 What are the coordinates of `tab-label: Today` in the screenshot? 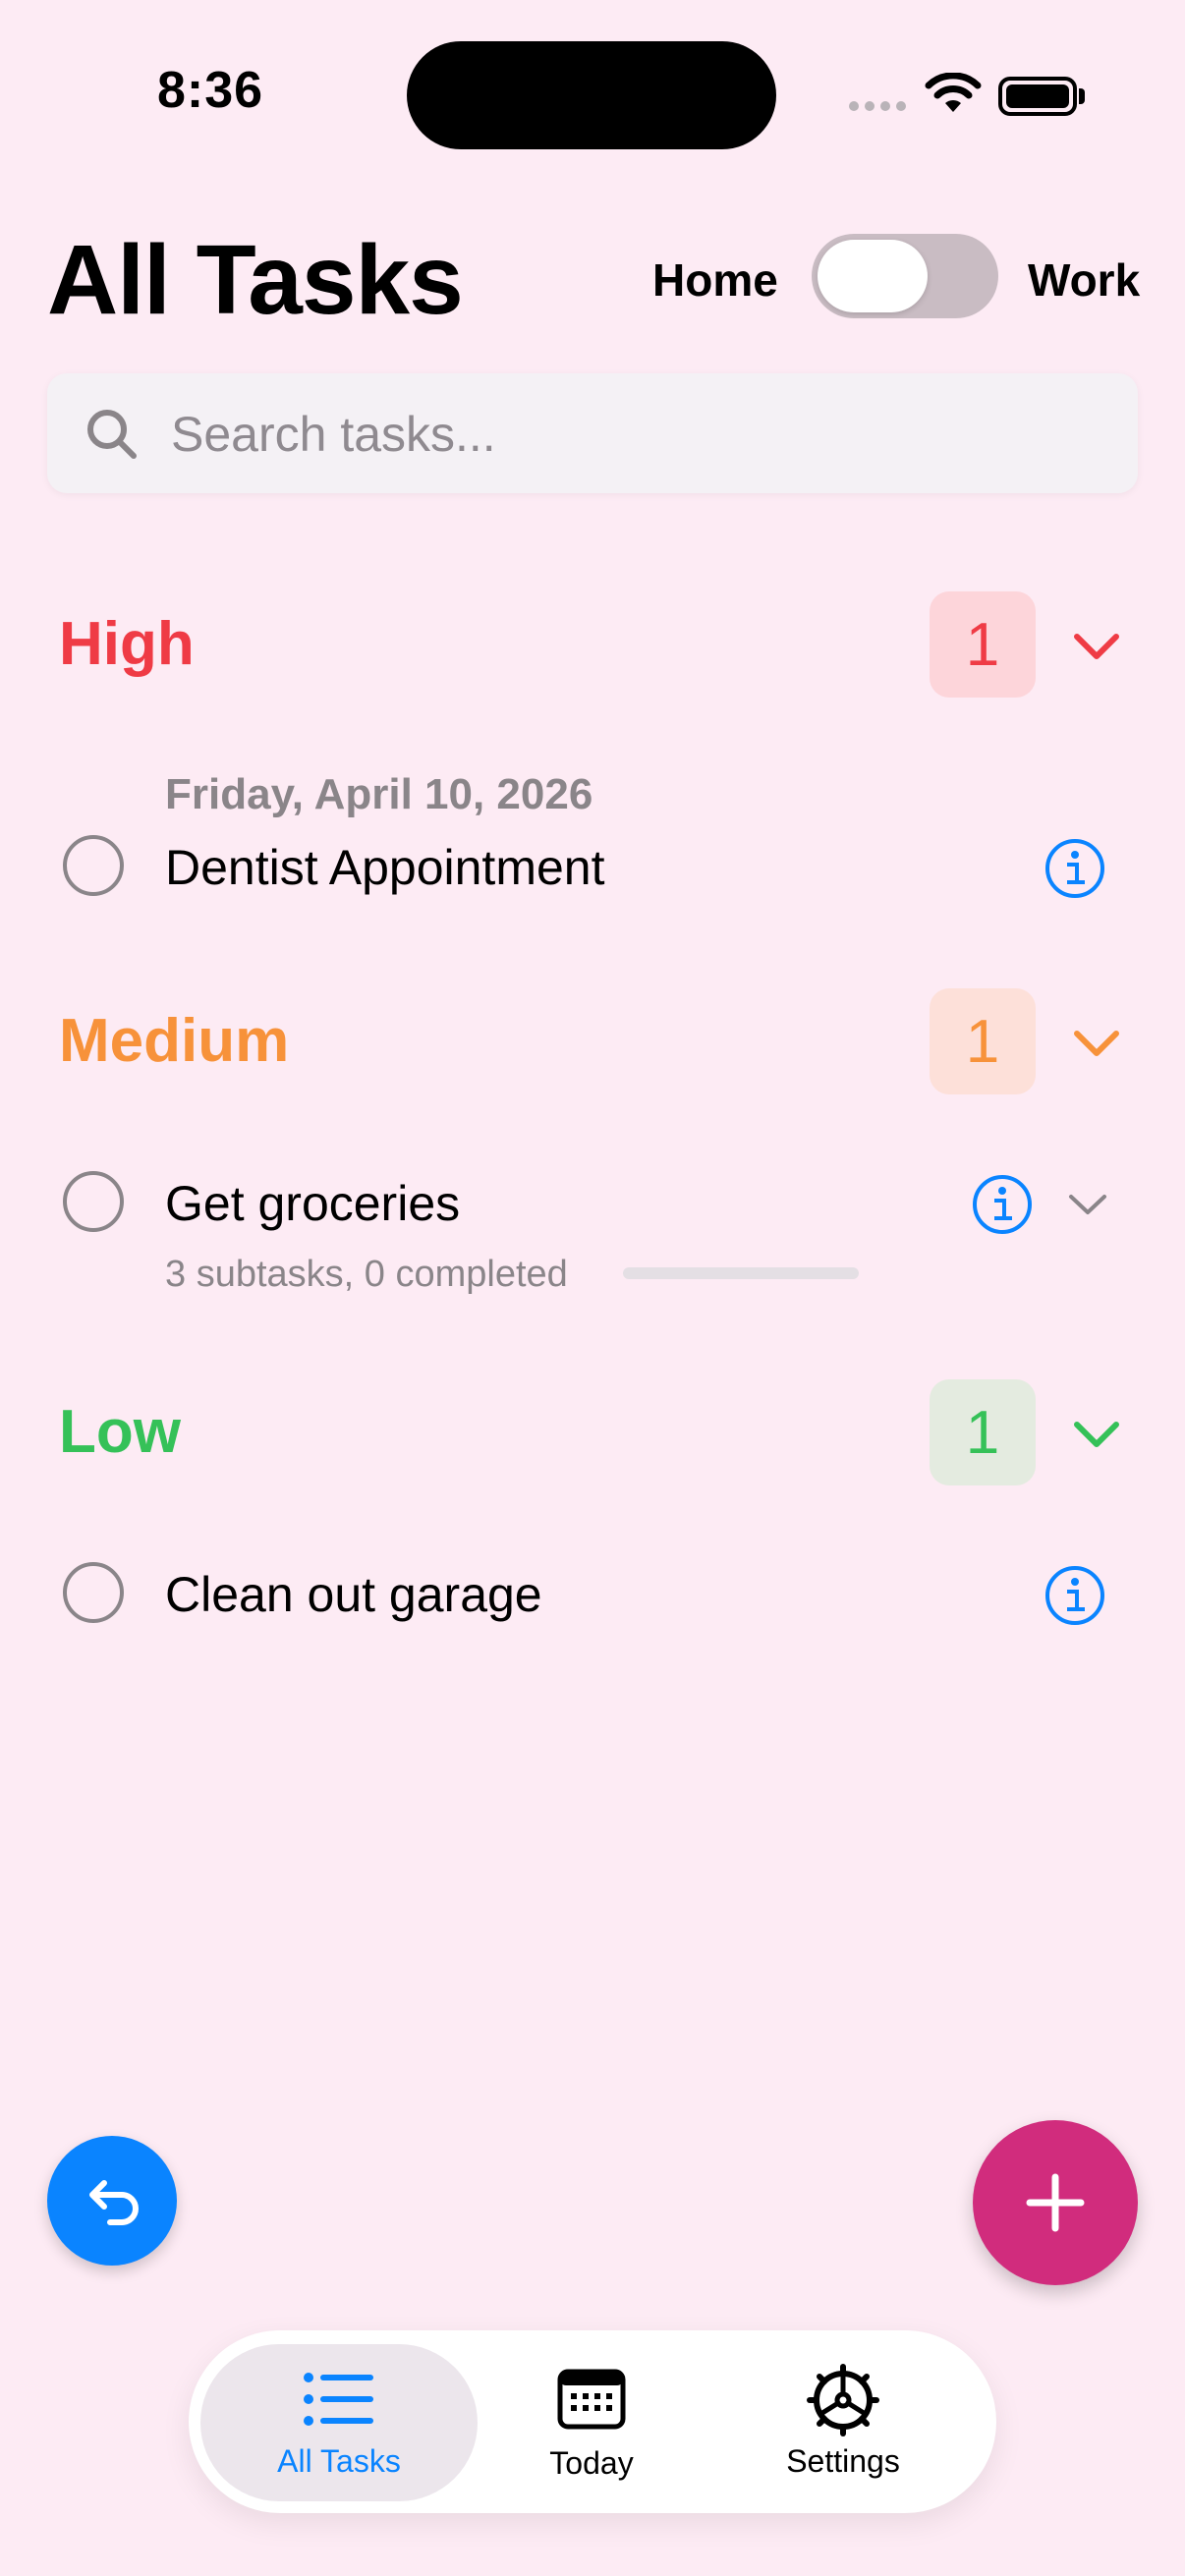 It's located at (592, 2463).